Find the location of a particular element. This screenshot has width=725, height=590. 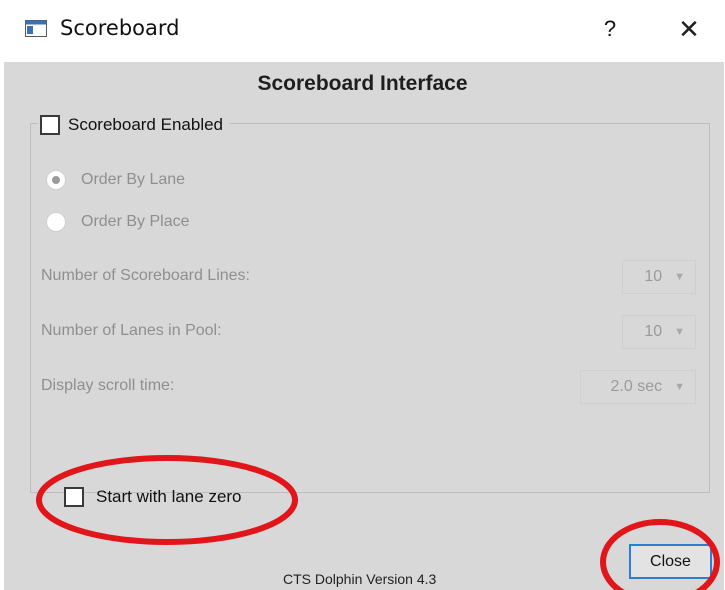

scroll-time-value: 2.0 sec is located at coordinates (636, 386).